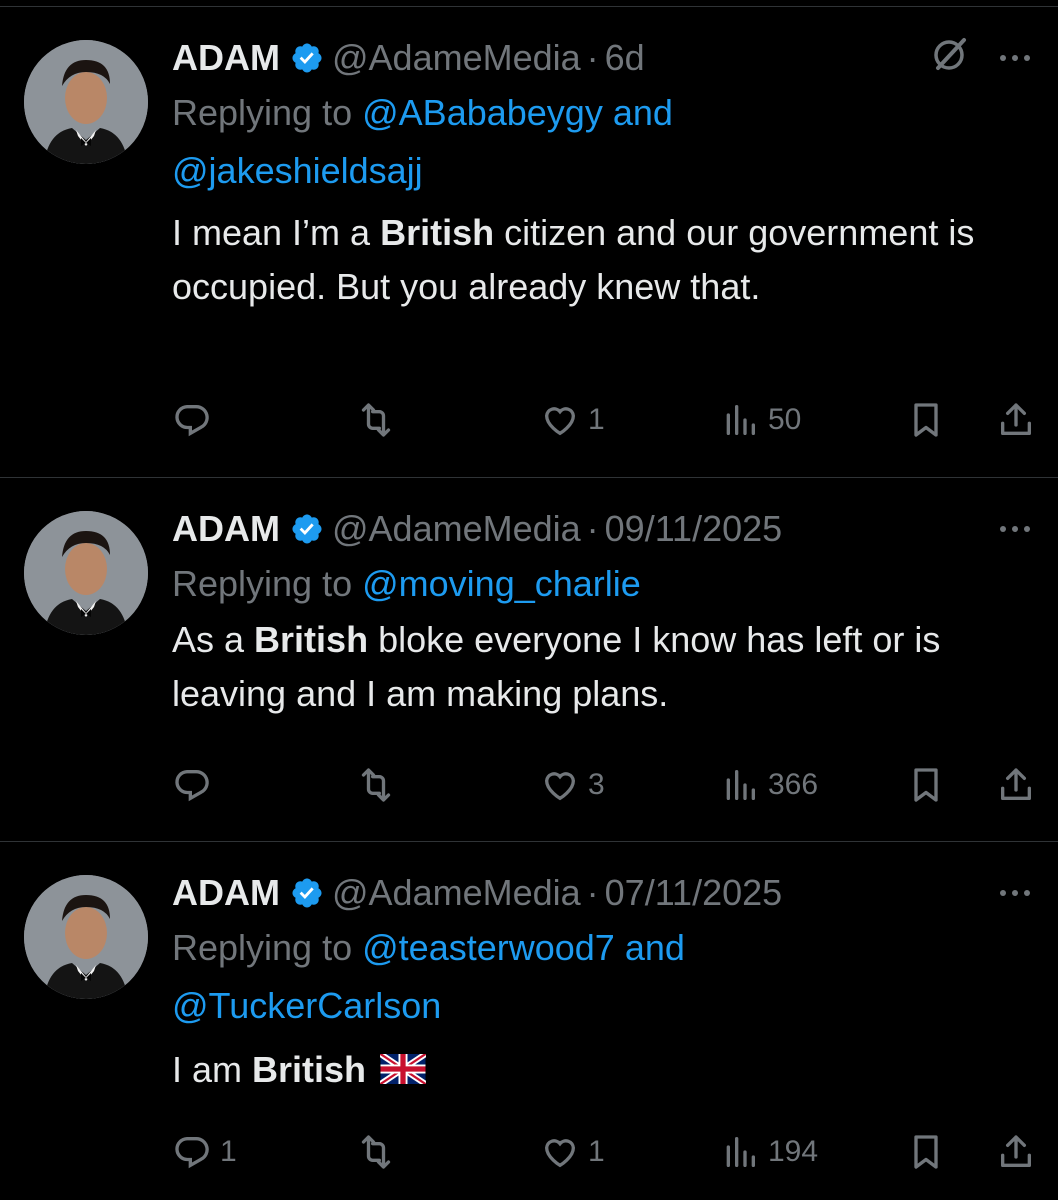 The width and height of the screenshot is (1058, 1200). Describe the element at coordinates (306, 1005) in the screenshot. I see `mention-link: @TuckerCarlson` at that location.